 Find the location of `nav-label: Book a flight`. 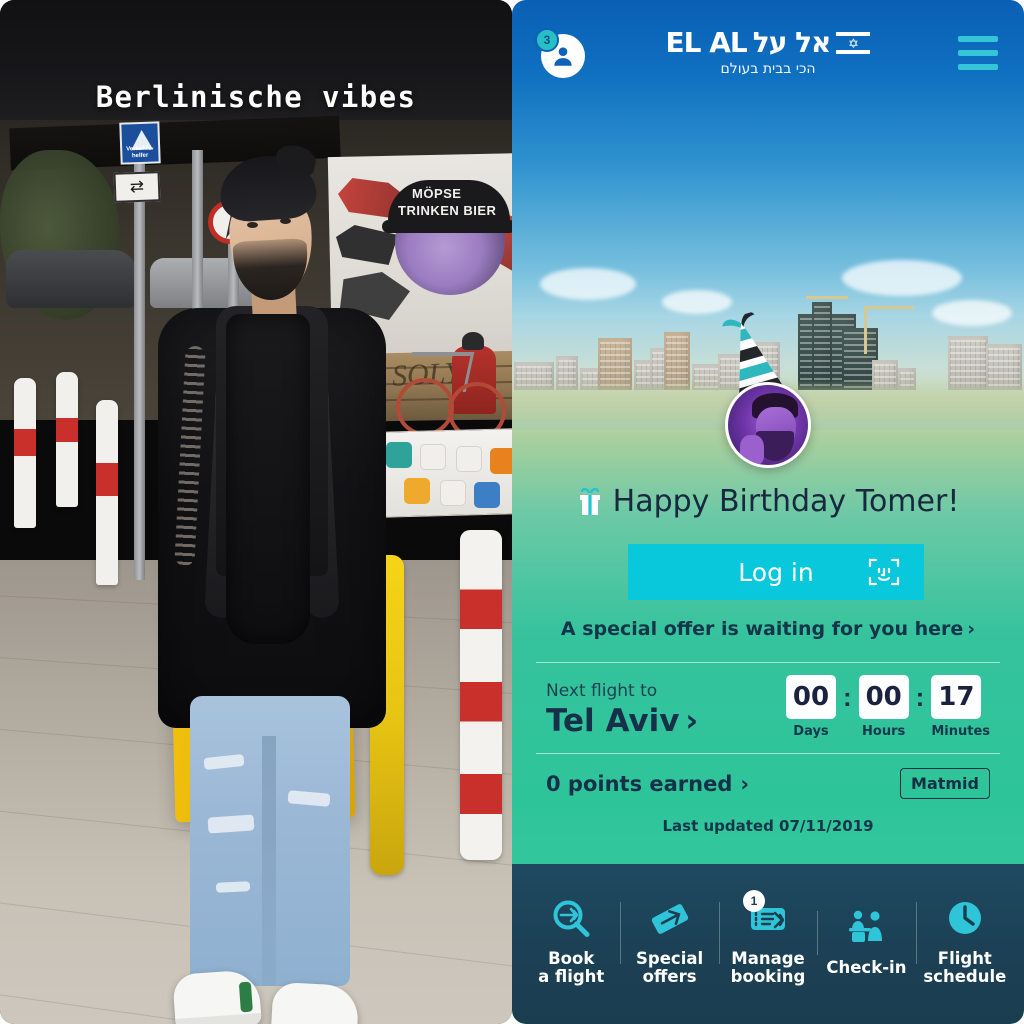

nav-label: Book a flight is located at coordinates (571, 967).